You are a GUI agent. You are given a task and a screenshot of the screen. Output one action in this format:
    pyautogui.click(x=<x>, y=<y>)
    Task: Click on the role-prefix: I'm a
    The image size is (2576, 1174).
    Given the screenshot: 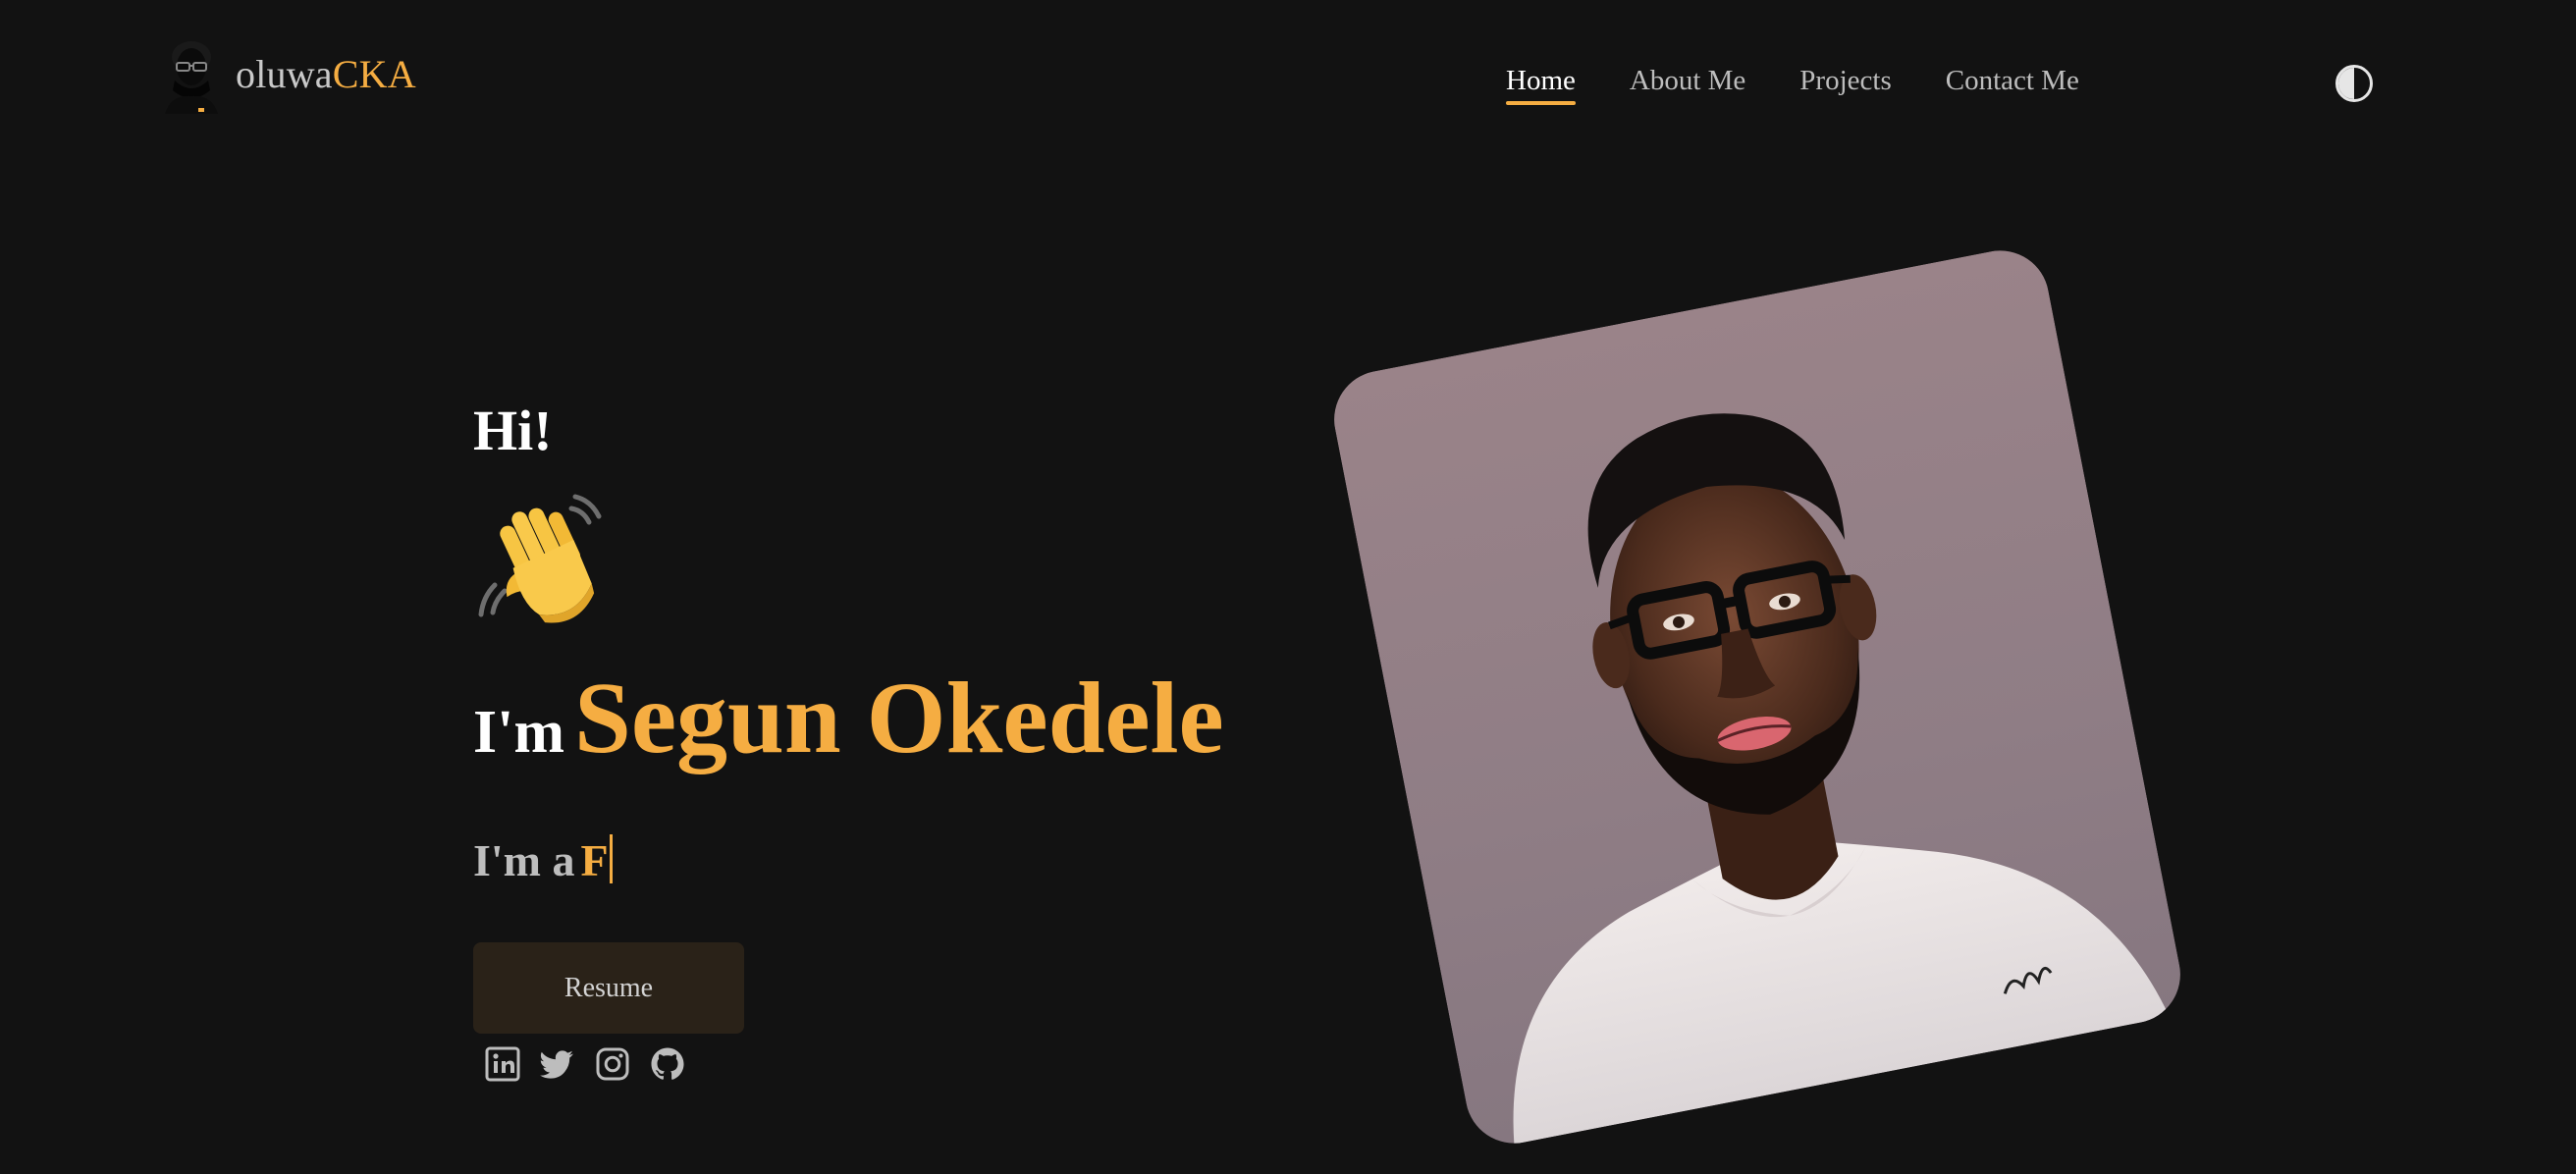 What is the action you would take?
    pyautogui.click(x=524, y=860)
    